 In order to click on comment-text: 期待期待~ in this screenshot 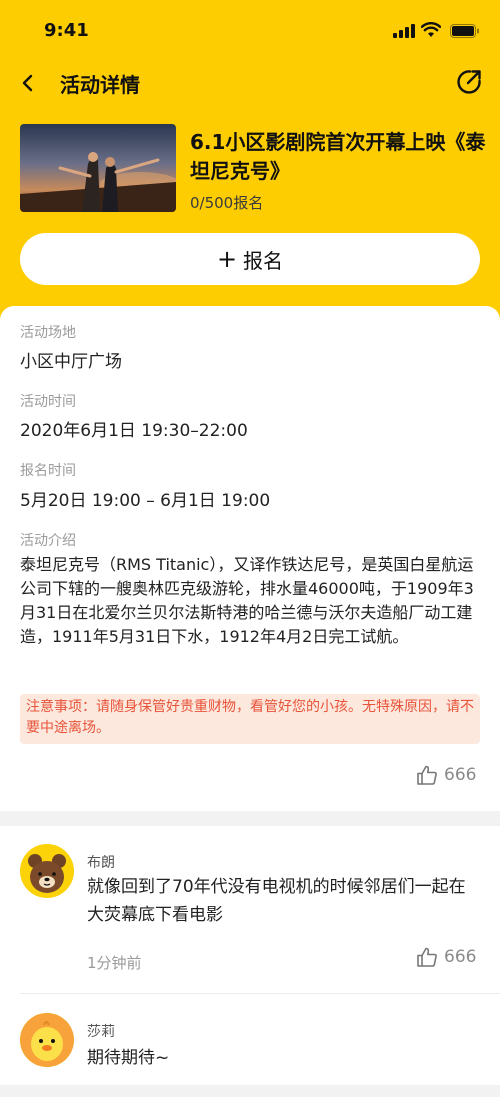, I will do `click(128, 1058)`.